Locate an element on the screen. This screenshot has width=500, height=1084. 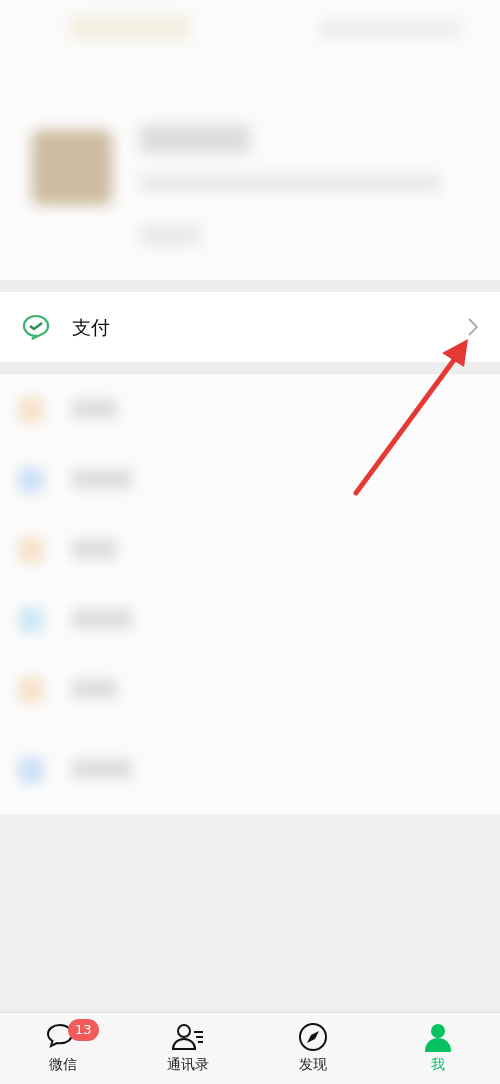
tab-bar-item: 微信 13 is located at coordinates (62, 1048).